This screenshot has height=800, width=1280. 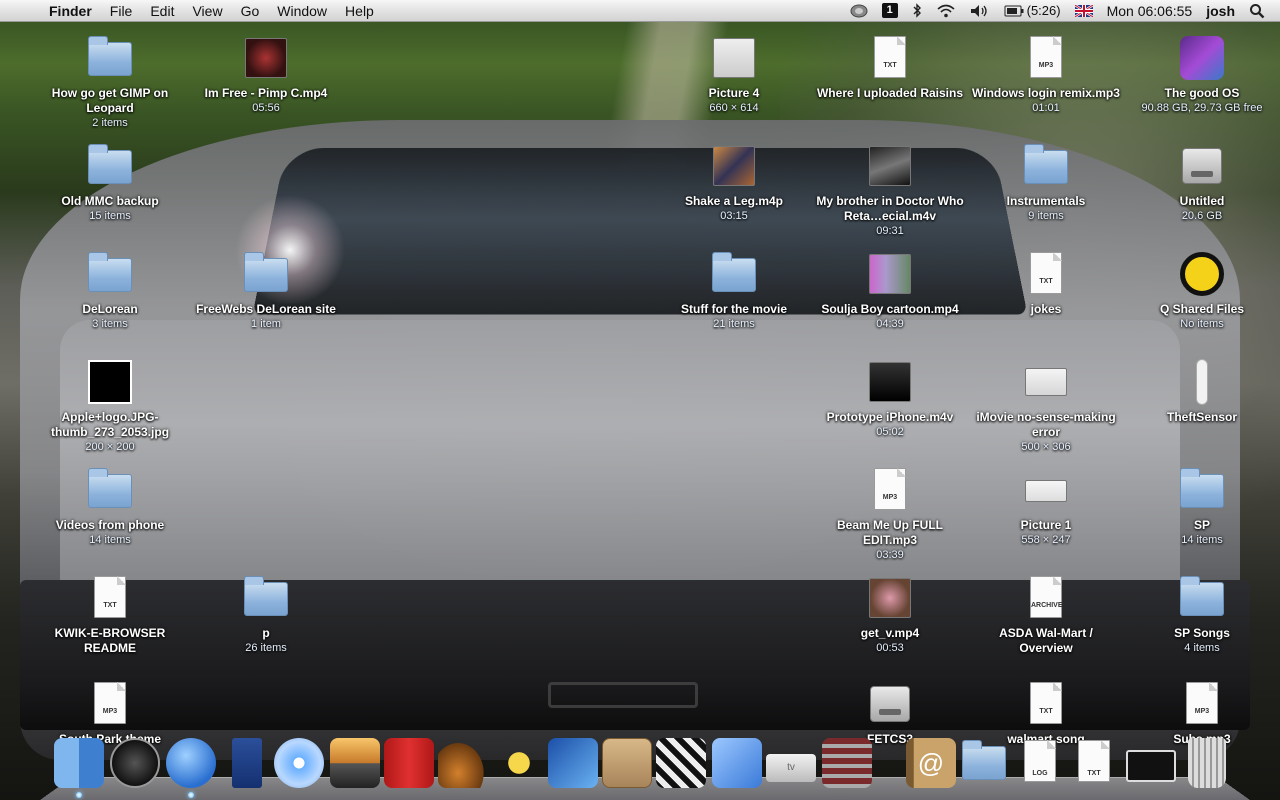 What do you see at coordinates (890, 417) in the screenshot?
I see `icon-label: Prototype iPhone.m4v` at bounding box center [890, 417].